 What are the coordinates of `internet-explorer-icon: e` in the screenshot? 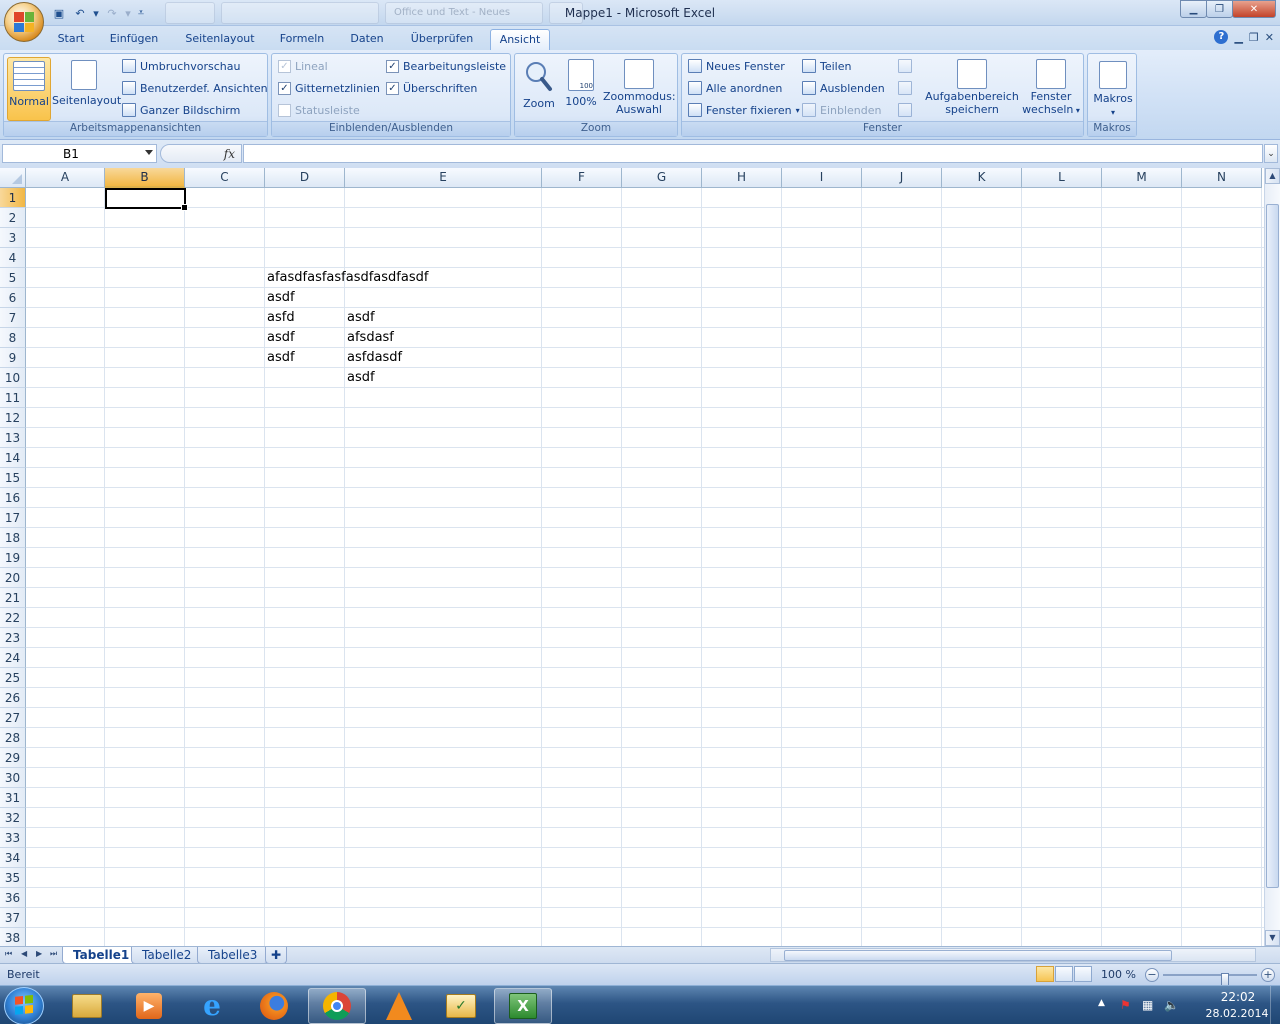 It's located at (212, 1006).